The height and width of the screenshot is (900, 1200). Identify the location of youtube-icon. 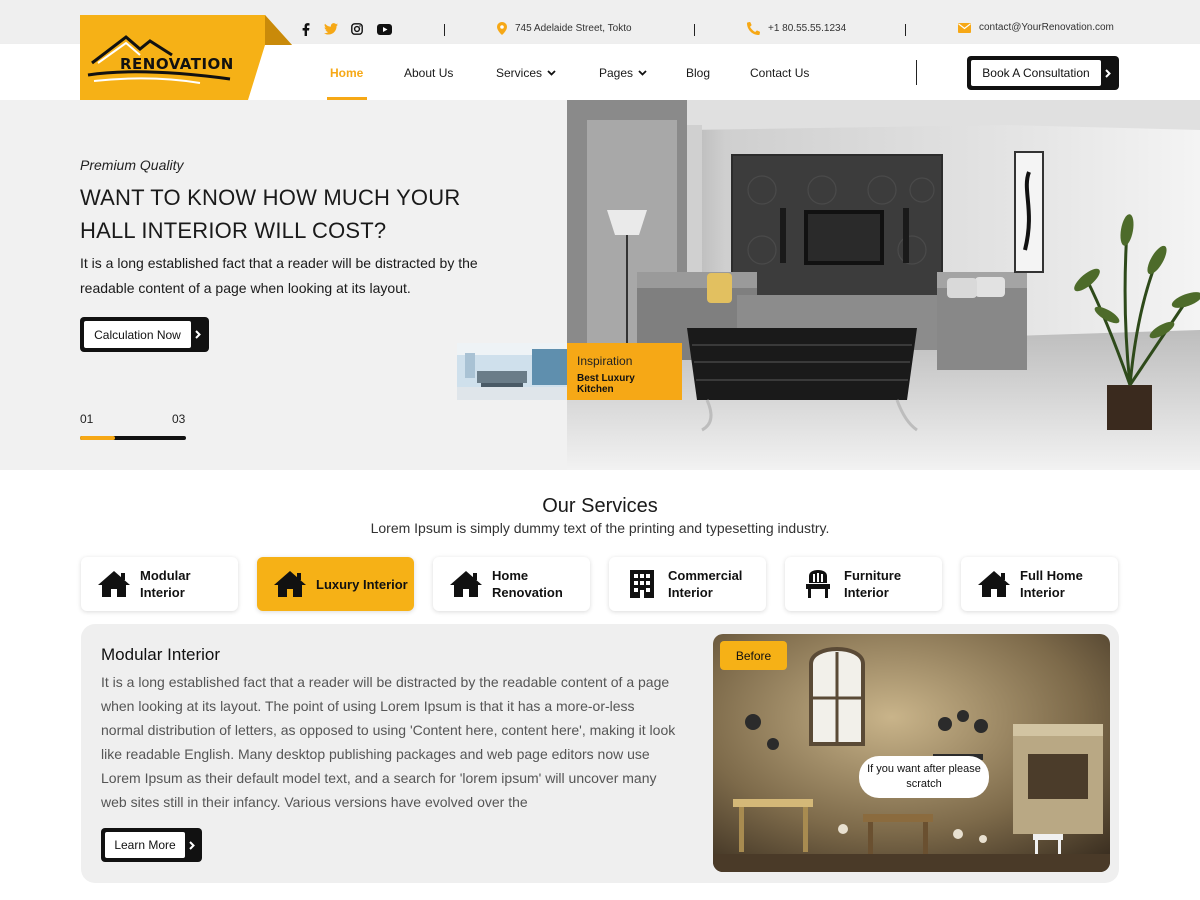
(384, 29).